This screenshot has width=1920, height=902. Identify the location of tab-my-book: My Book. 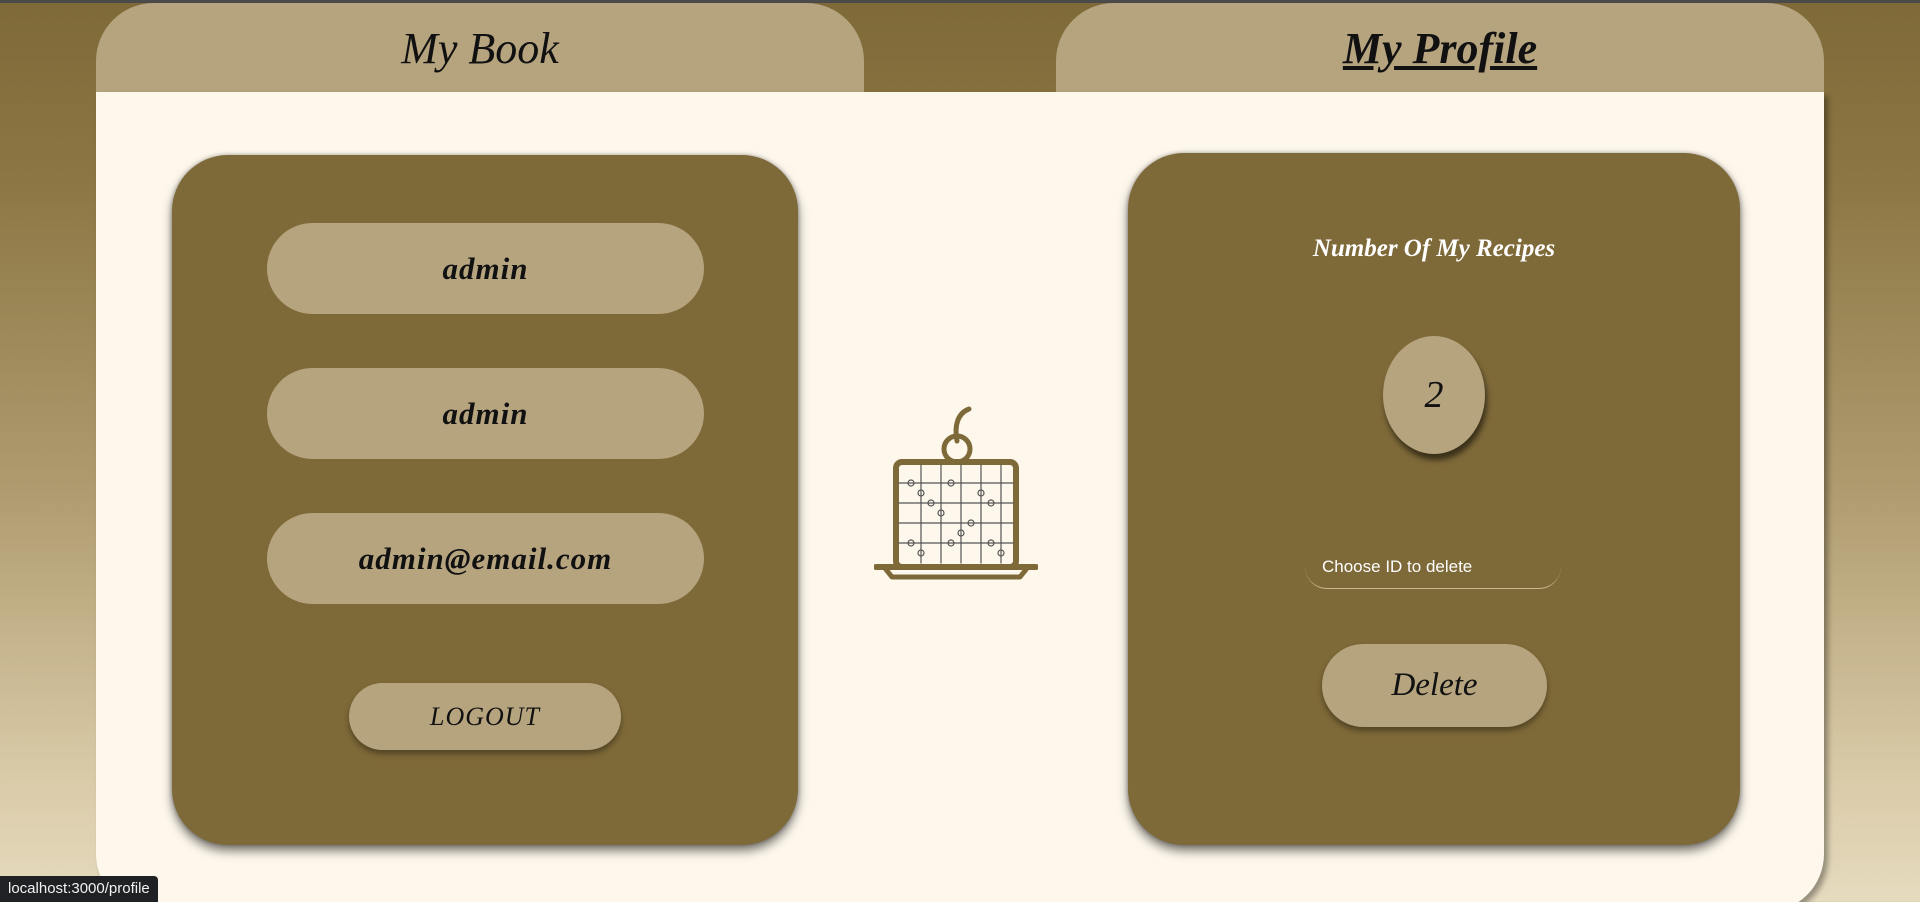
(480, 48).